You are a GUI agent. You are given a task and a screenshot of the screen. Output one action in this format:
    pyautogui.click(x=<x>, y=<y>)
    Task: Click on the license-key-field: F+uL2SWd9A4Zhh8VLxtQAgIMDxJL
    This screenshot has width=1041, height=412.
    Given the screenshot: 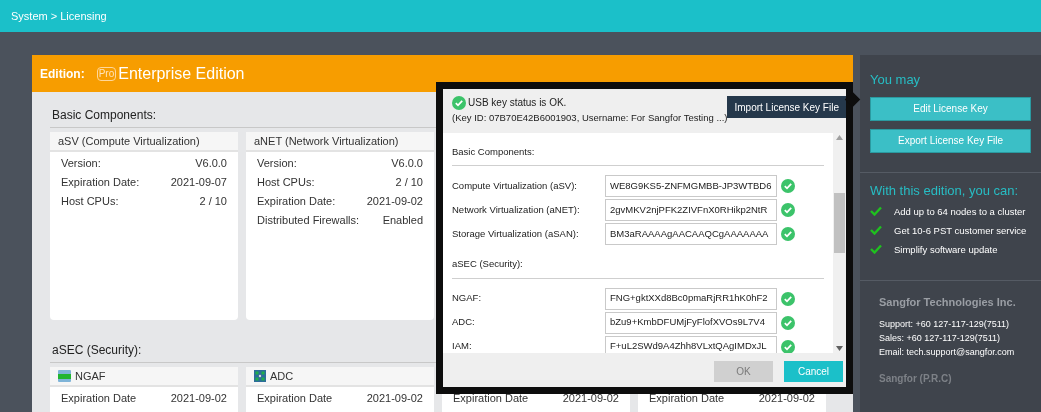 What is the action you would take?
    pyautogui.click(x=691, y=344)
    